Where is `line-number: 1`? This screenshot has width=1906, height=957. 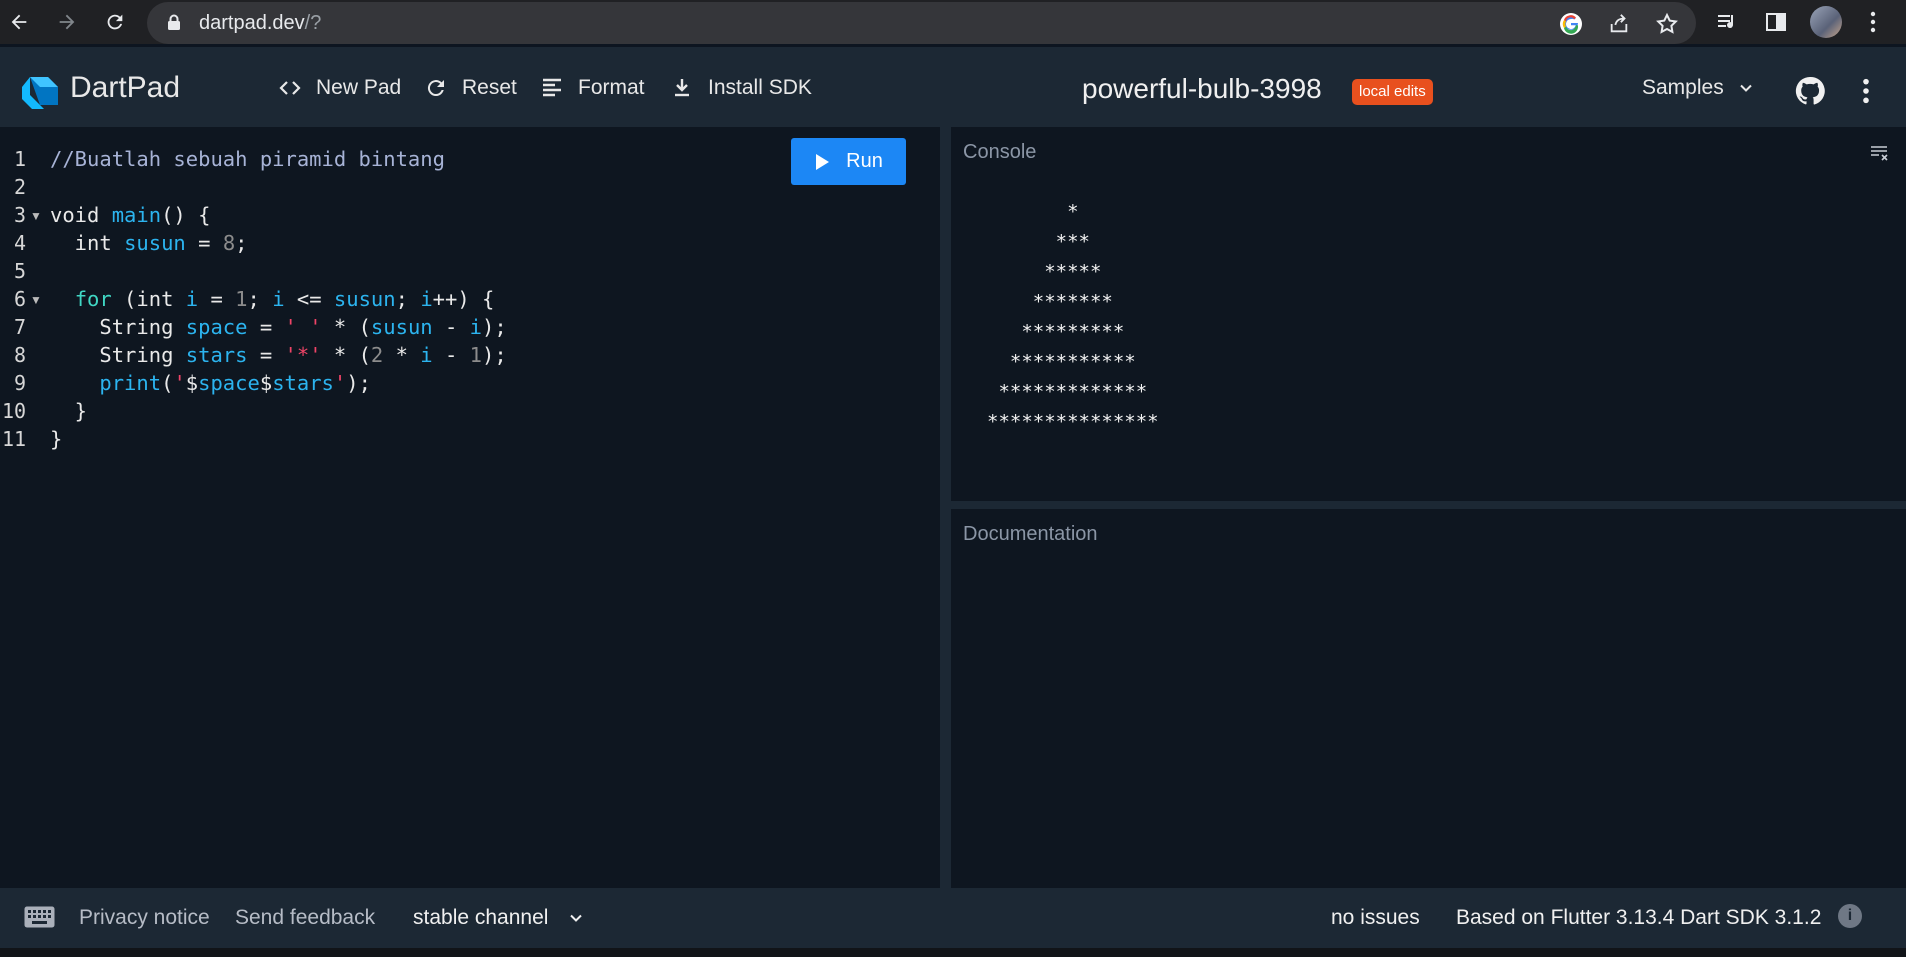 line-number: 1 is located at coordinates (20, 159).